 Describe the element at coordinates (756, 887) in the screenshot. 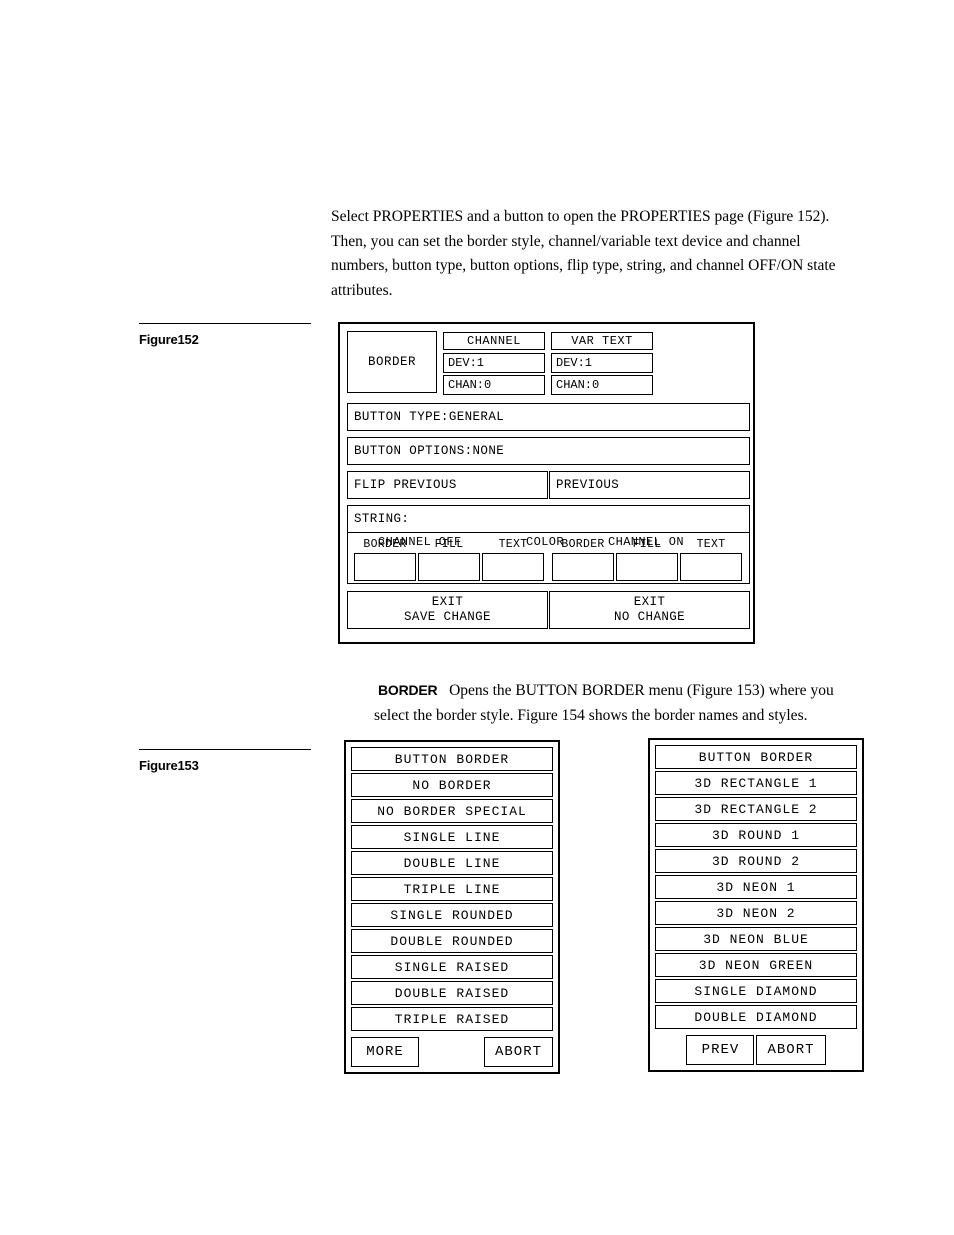

I see `menu2-item-3d-neon-1: 3D NEON 1` at that location.